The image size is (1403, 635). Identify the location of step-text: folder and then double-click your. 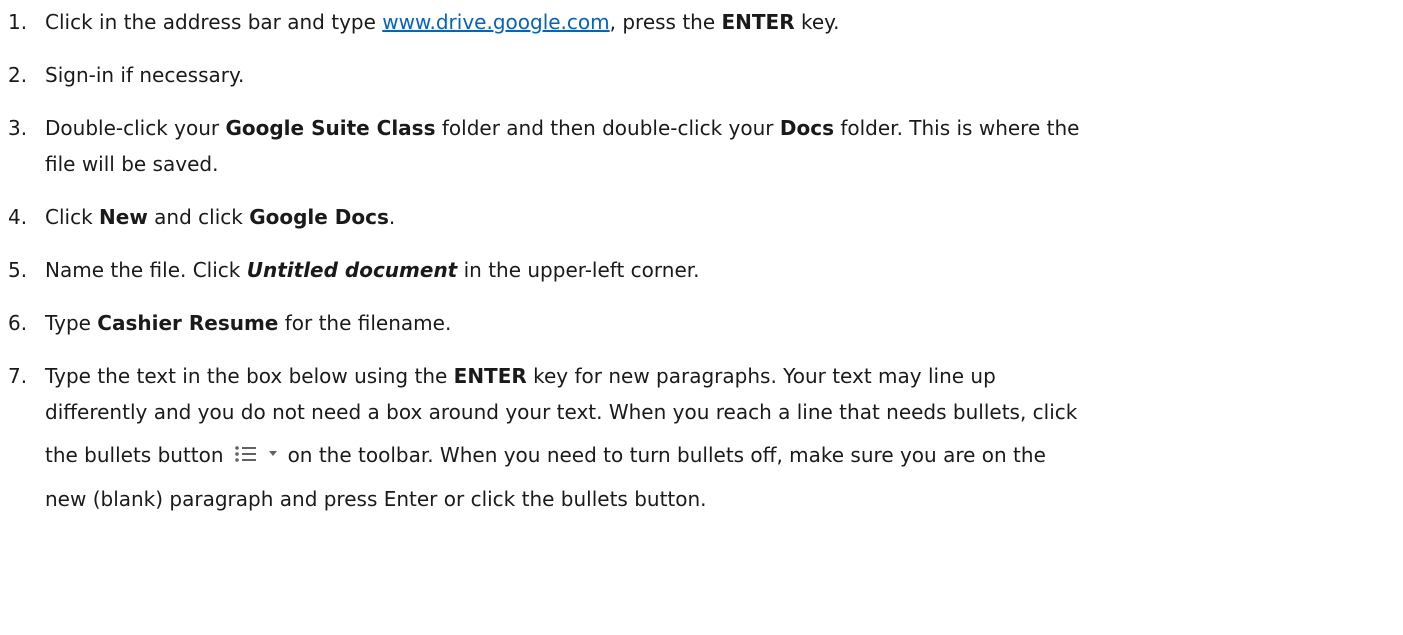
(607, 128).